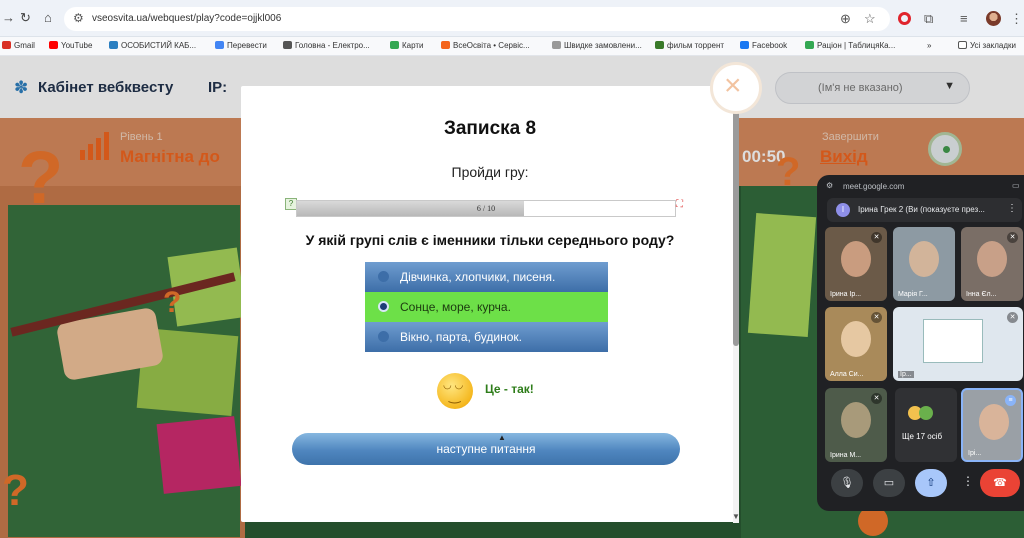 Image resolution: width=1024 pixels, height=538 pixels. What do you see at coordinates (964, 18) in the screenshot?
I see `media-icon: ≡` at bounding box center [964, 18].